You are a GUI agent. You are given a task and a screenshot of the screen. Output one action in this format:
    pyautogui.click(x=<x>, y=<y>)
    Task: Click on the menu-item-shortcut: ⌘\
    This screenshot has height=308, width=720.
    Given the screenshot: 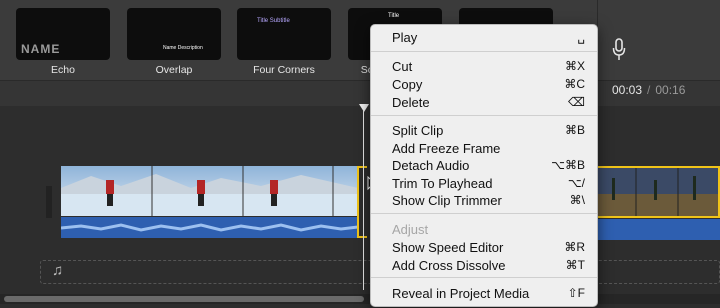 What is the action you would take?
    pyautogui.click(x=577, y=200)
    